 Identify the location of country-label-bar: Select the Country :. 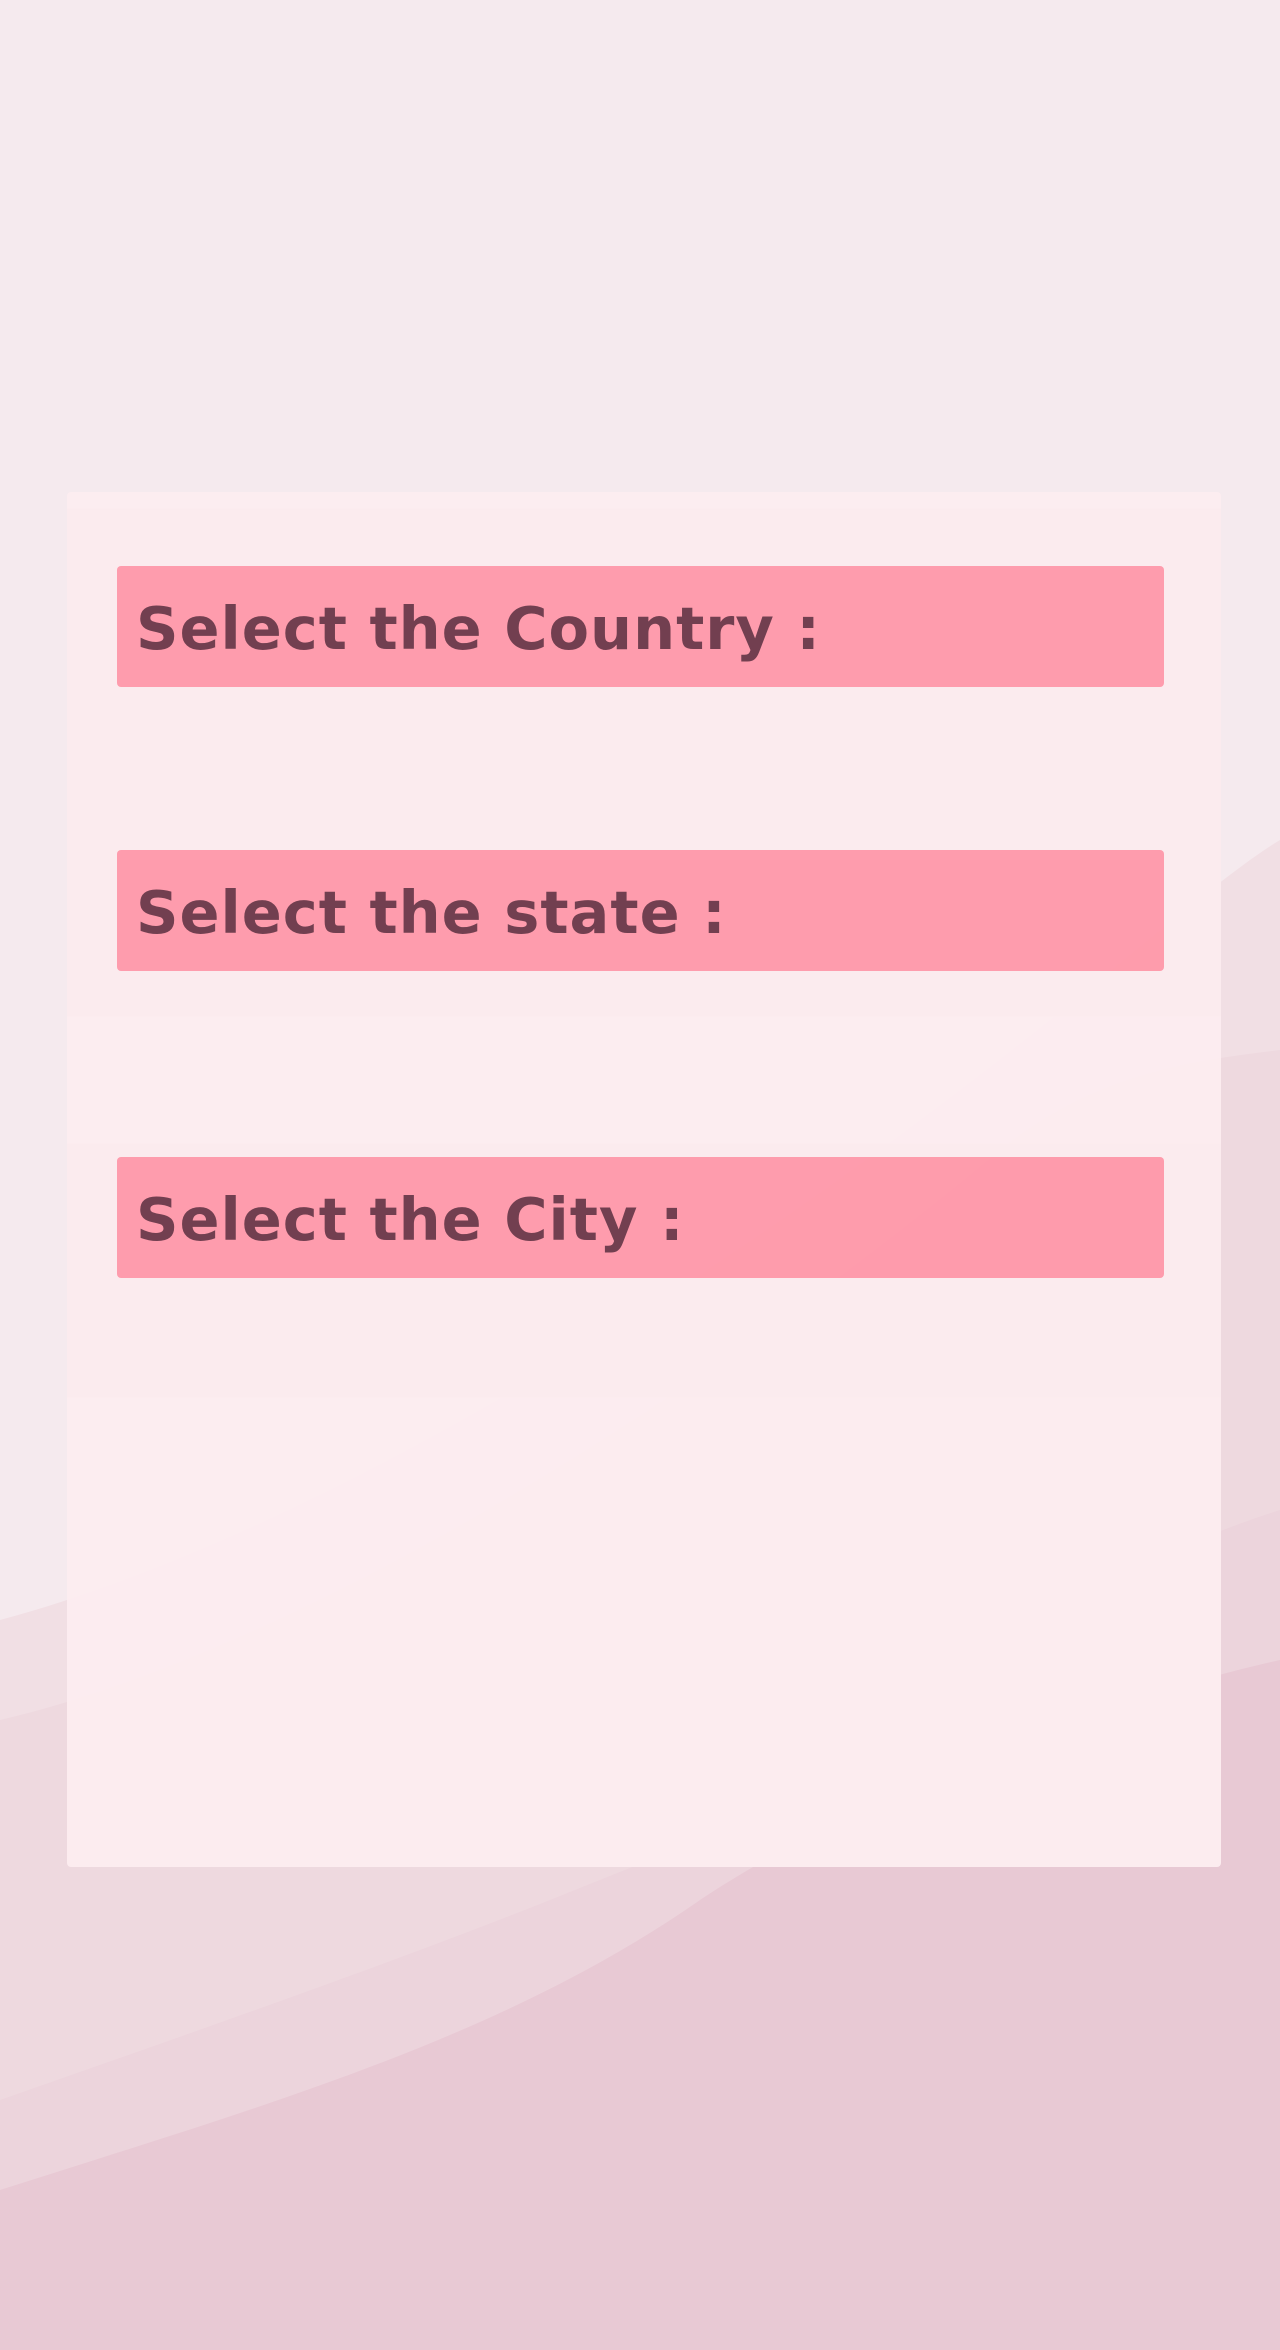
(640, 626).